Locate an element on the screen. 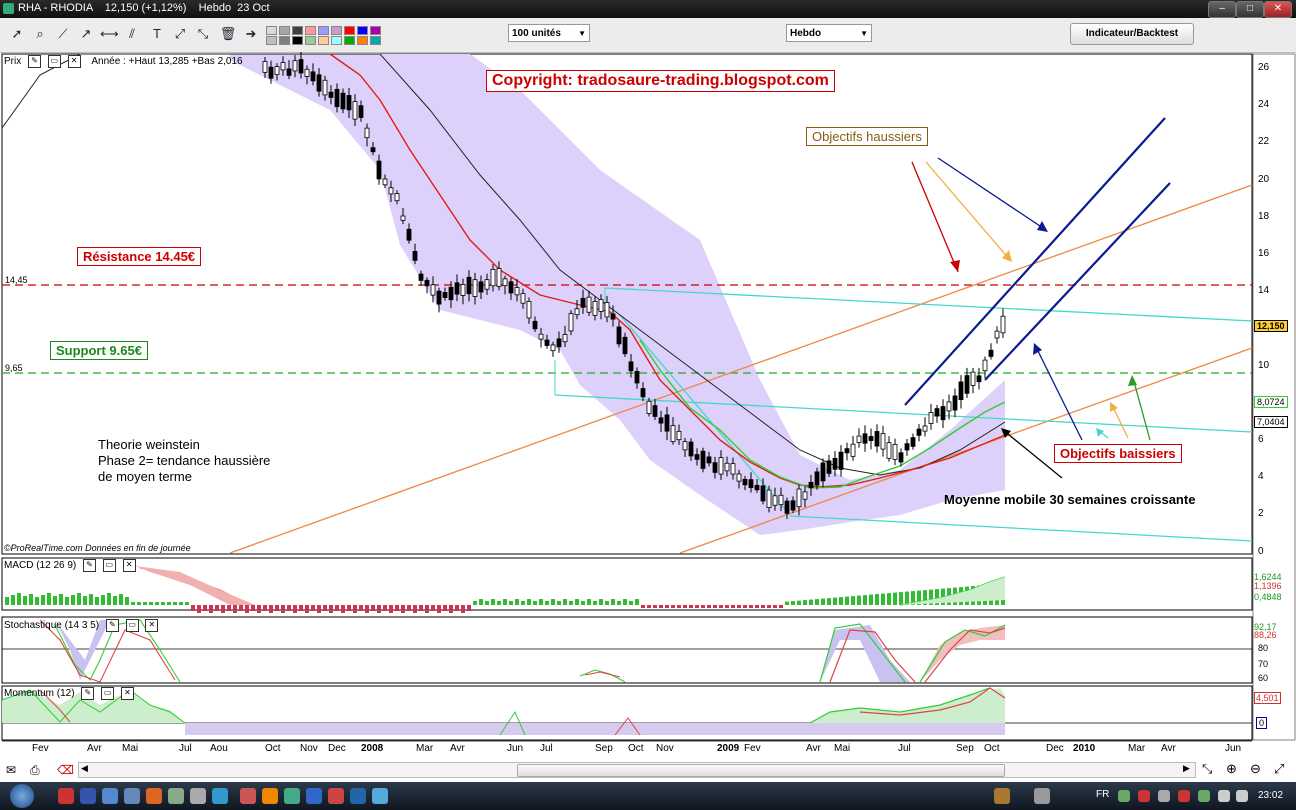  y-tick-label: 2 is located at coordinates (1261, 514).